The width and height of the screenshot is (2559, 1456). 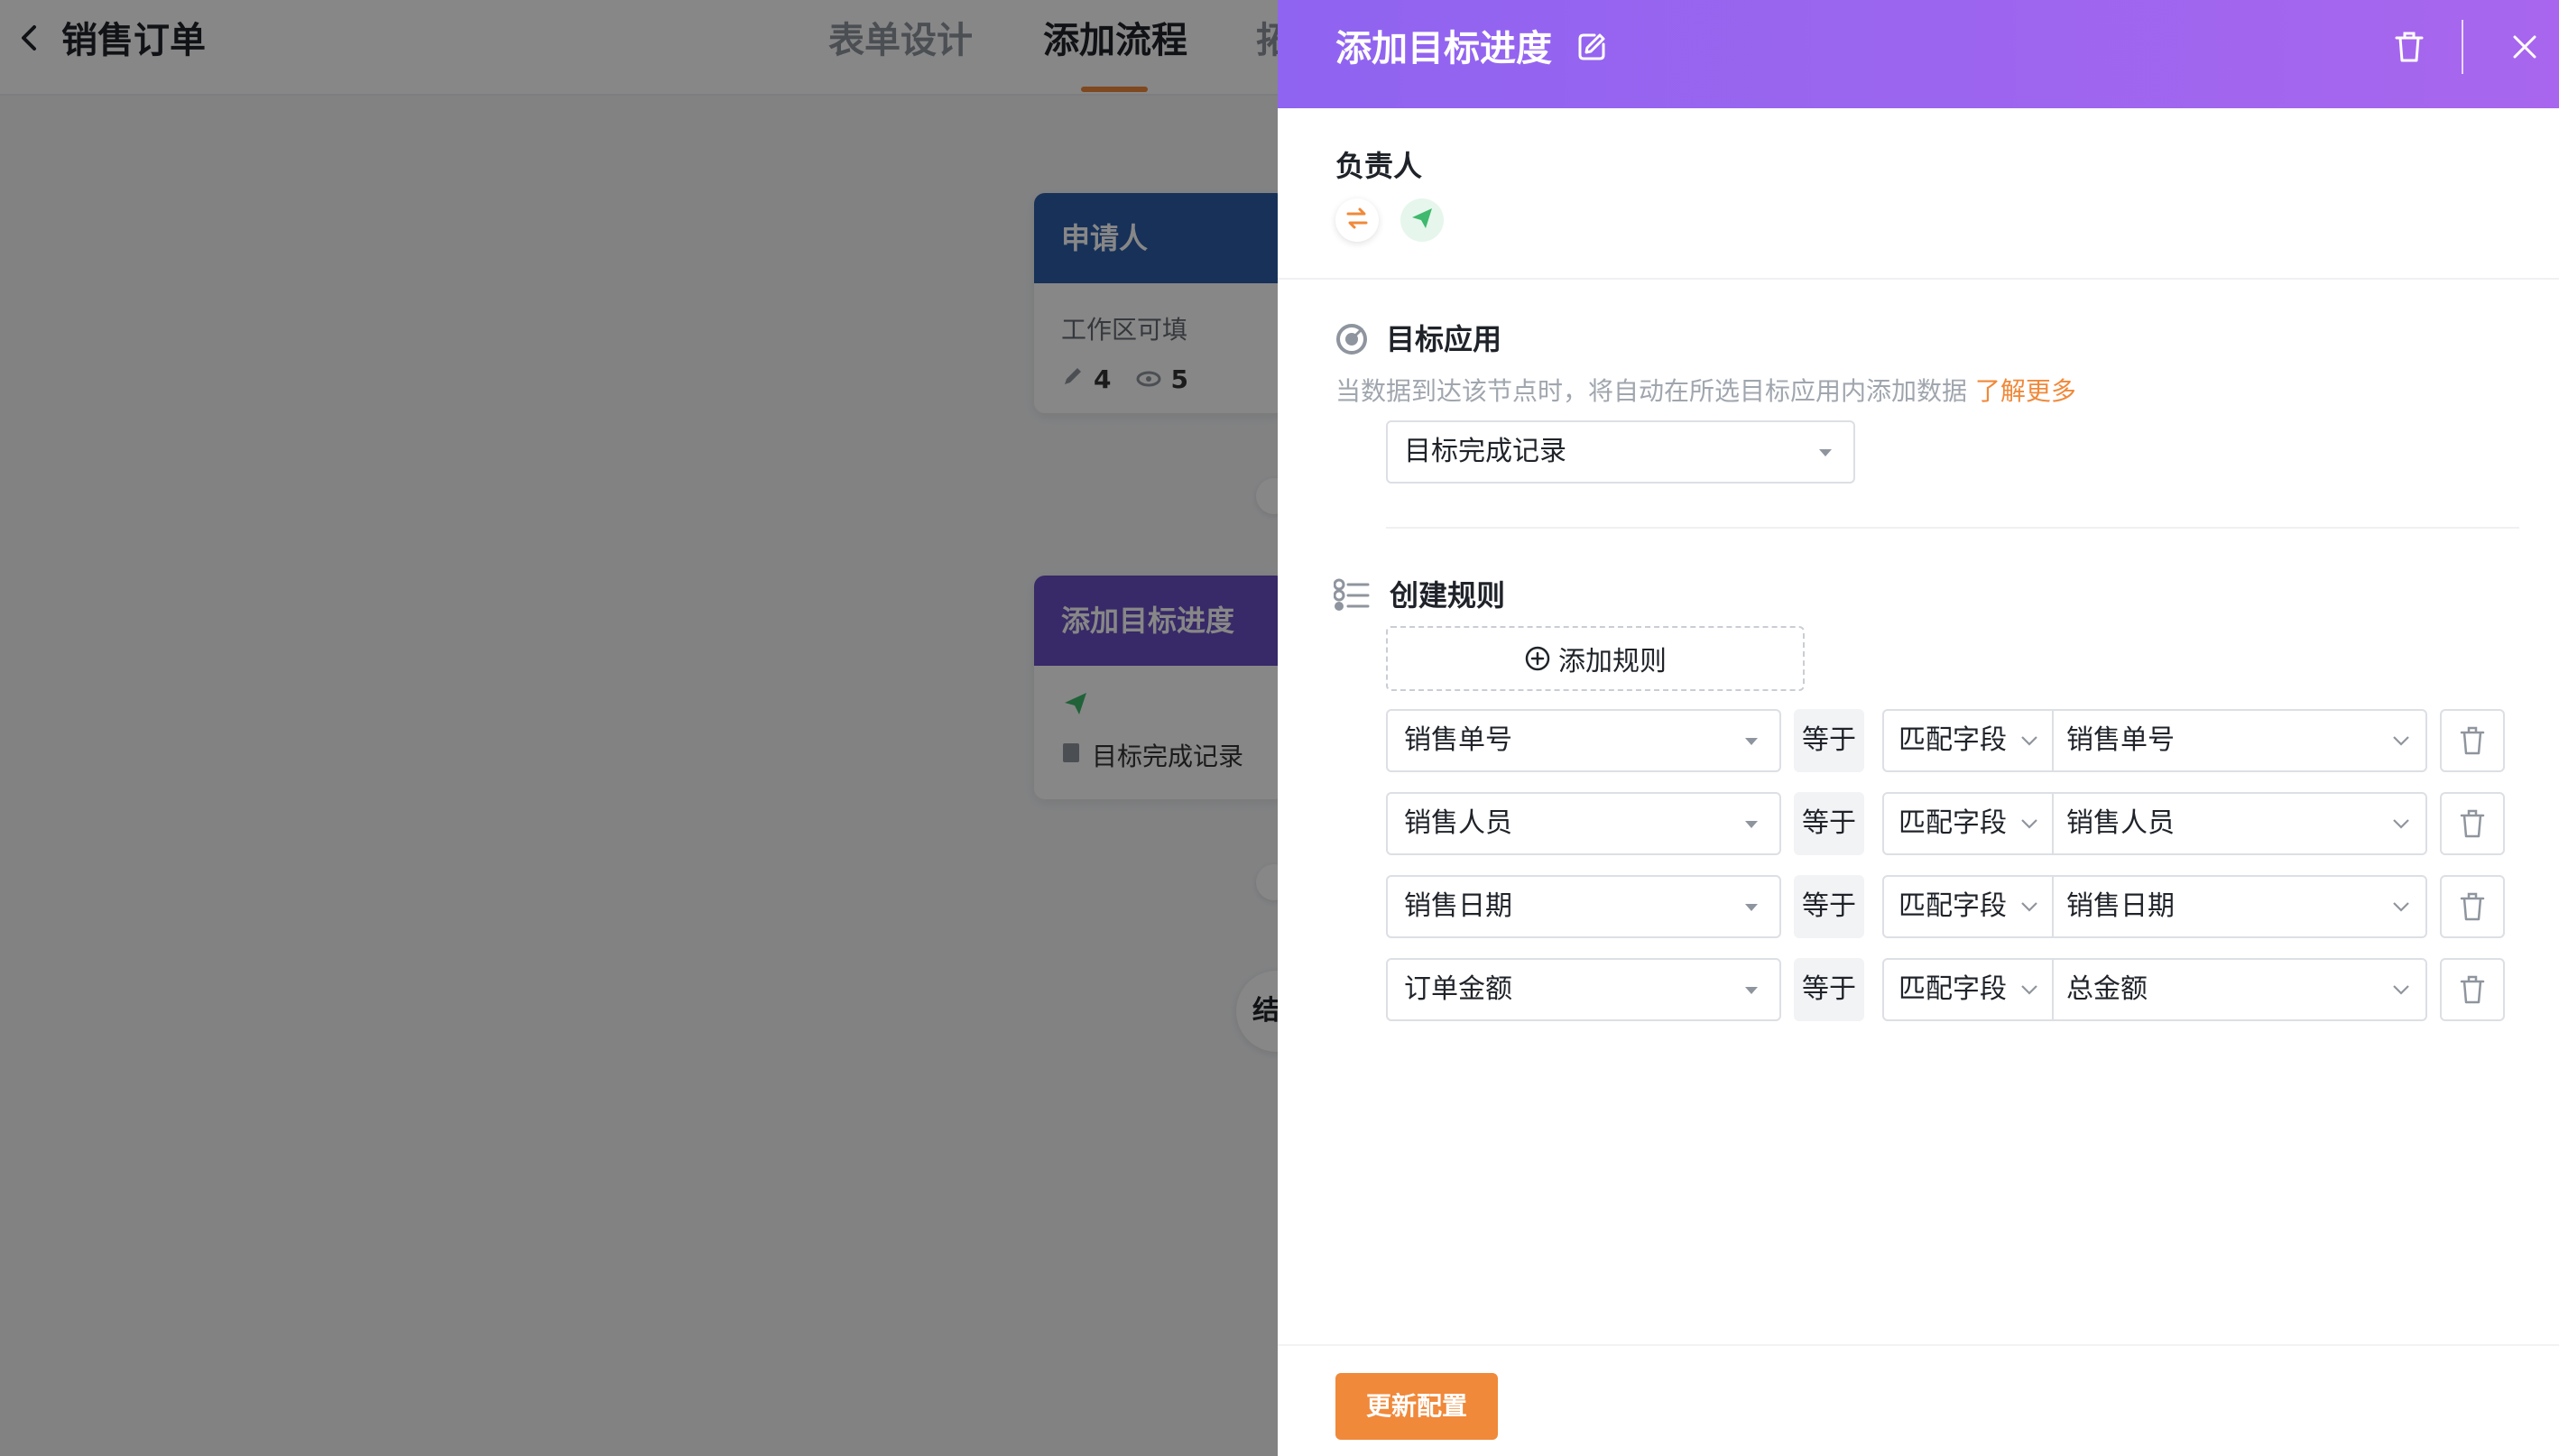 I want to click on create-rules-label: 创建规则, so click(x=1448, y=595).